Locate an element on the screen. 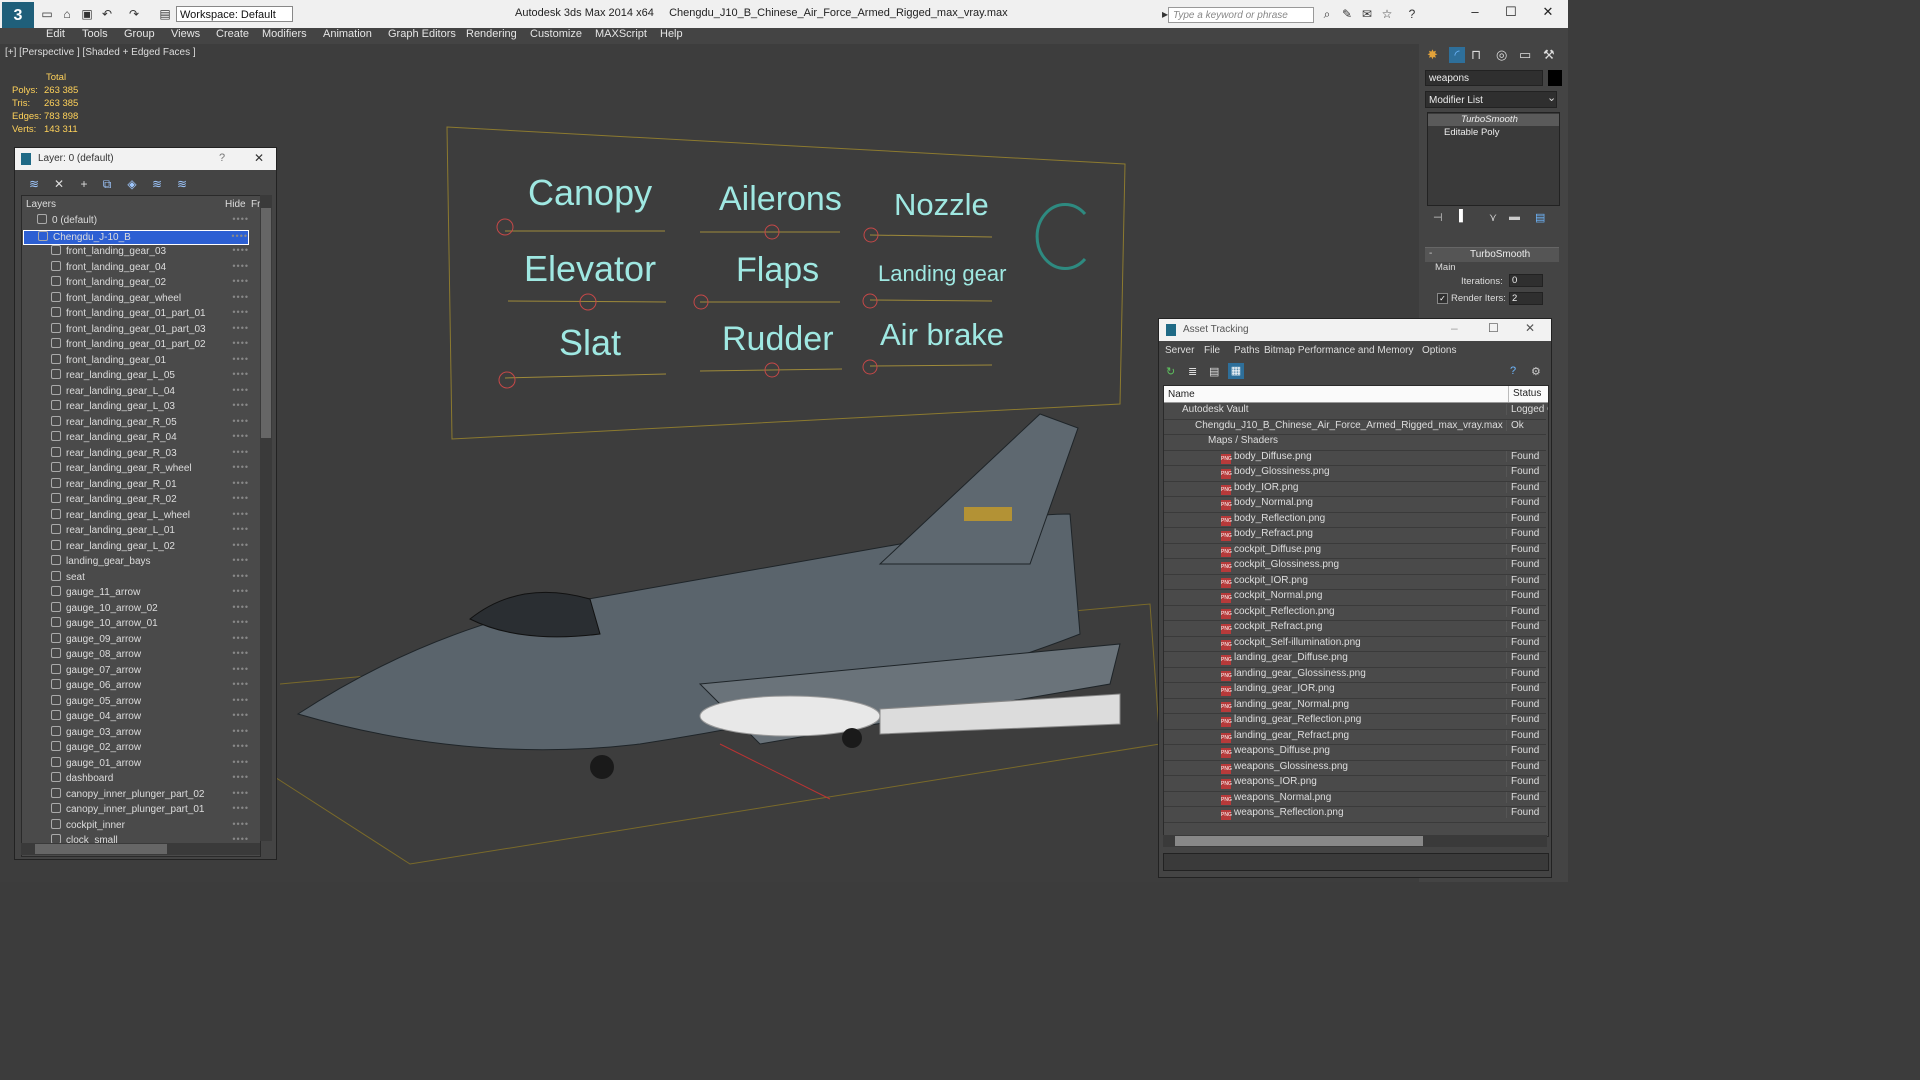 This screenshot has height=1080, width=1920. highlight-layer-icon: ◈ is located at coordinates (132, 184).